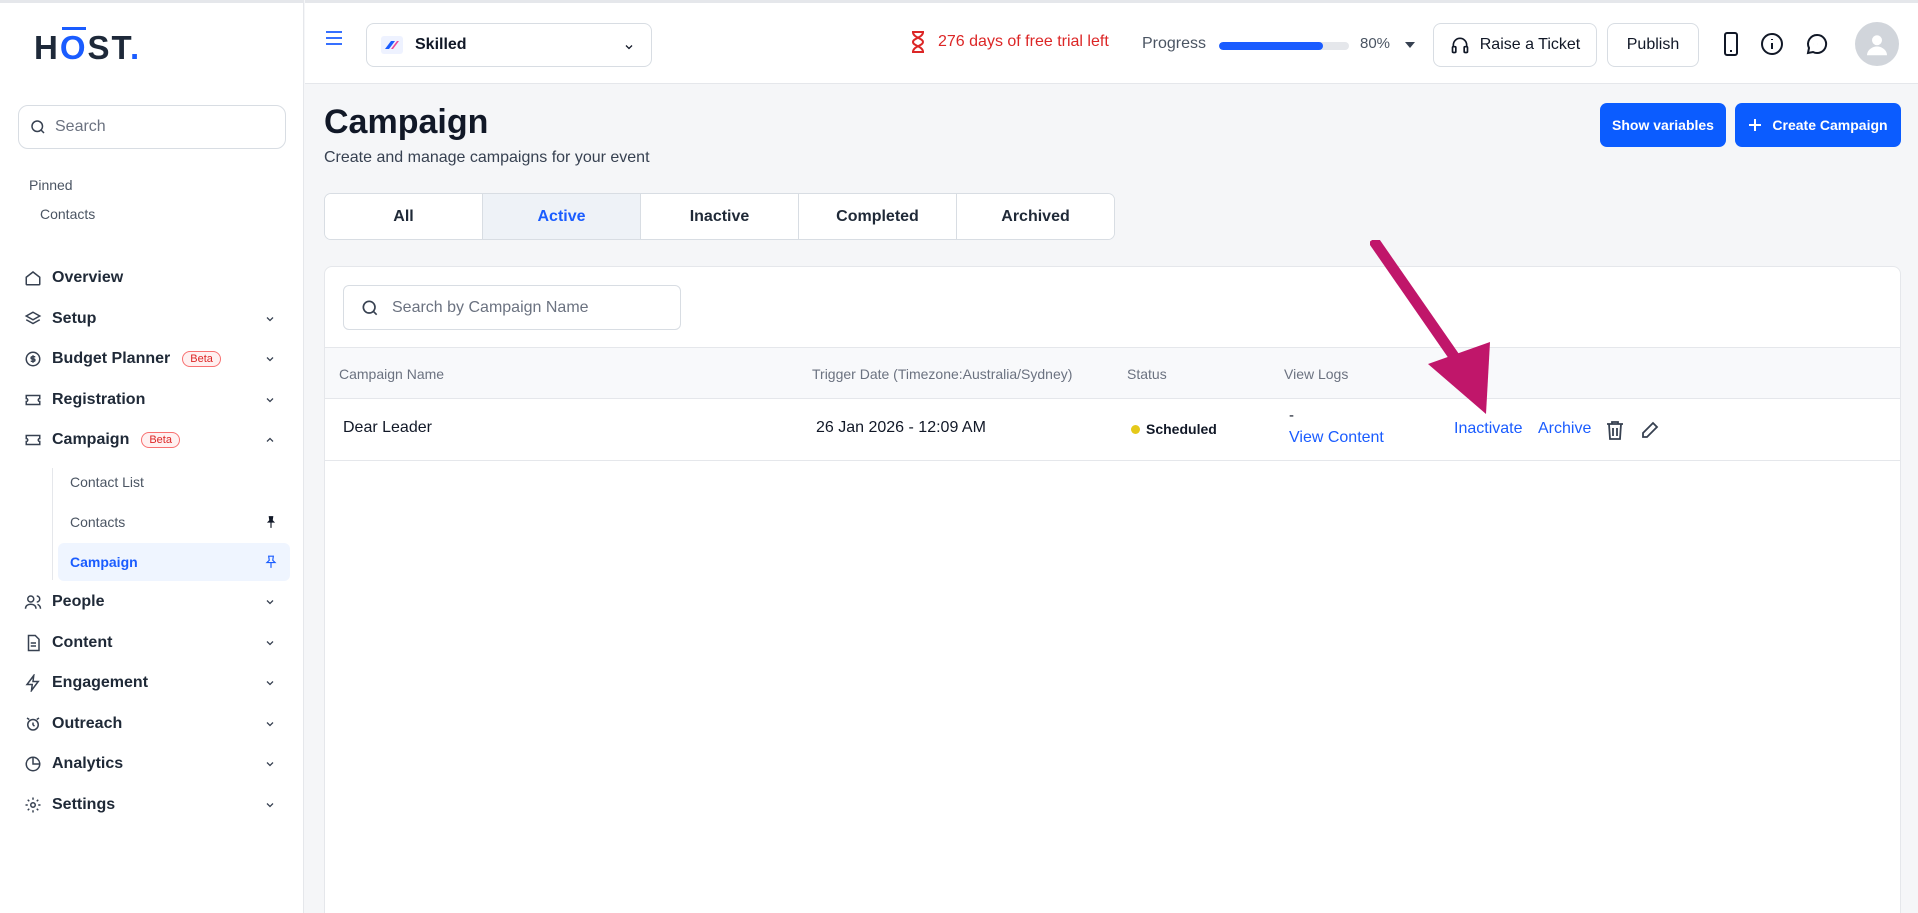  I want to click on nav-label-people: People, so click(78, 601).